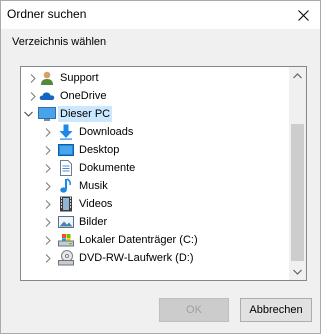  Describe the element at coordinates (106, 132) in the screenshot. I see `tree-item-label: Downloads` at that location.